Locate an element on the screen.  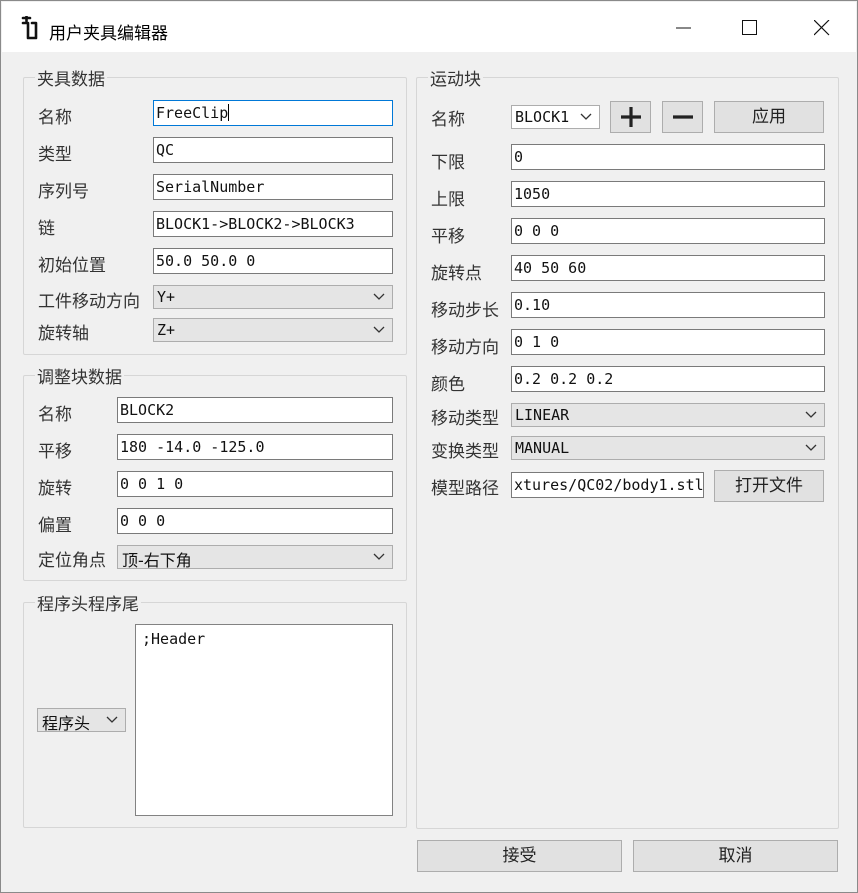
serial-number-input: SerialNumber is located at coordinates (273, 187).